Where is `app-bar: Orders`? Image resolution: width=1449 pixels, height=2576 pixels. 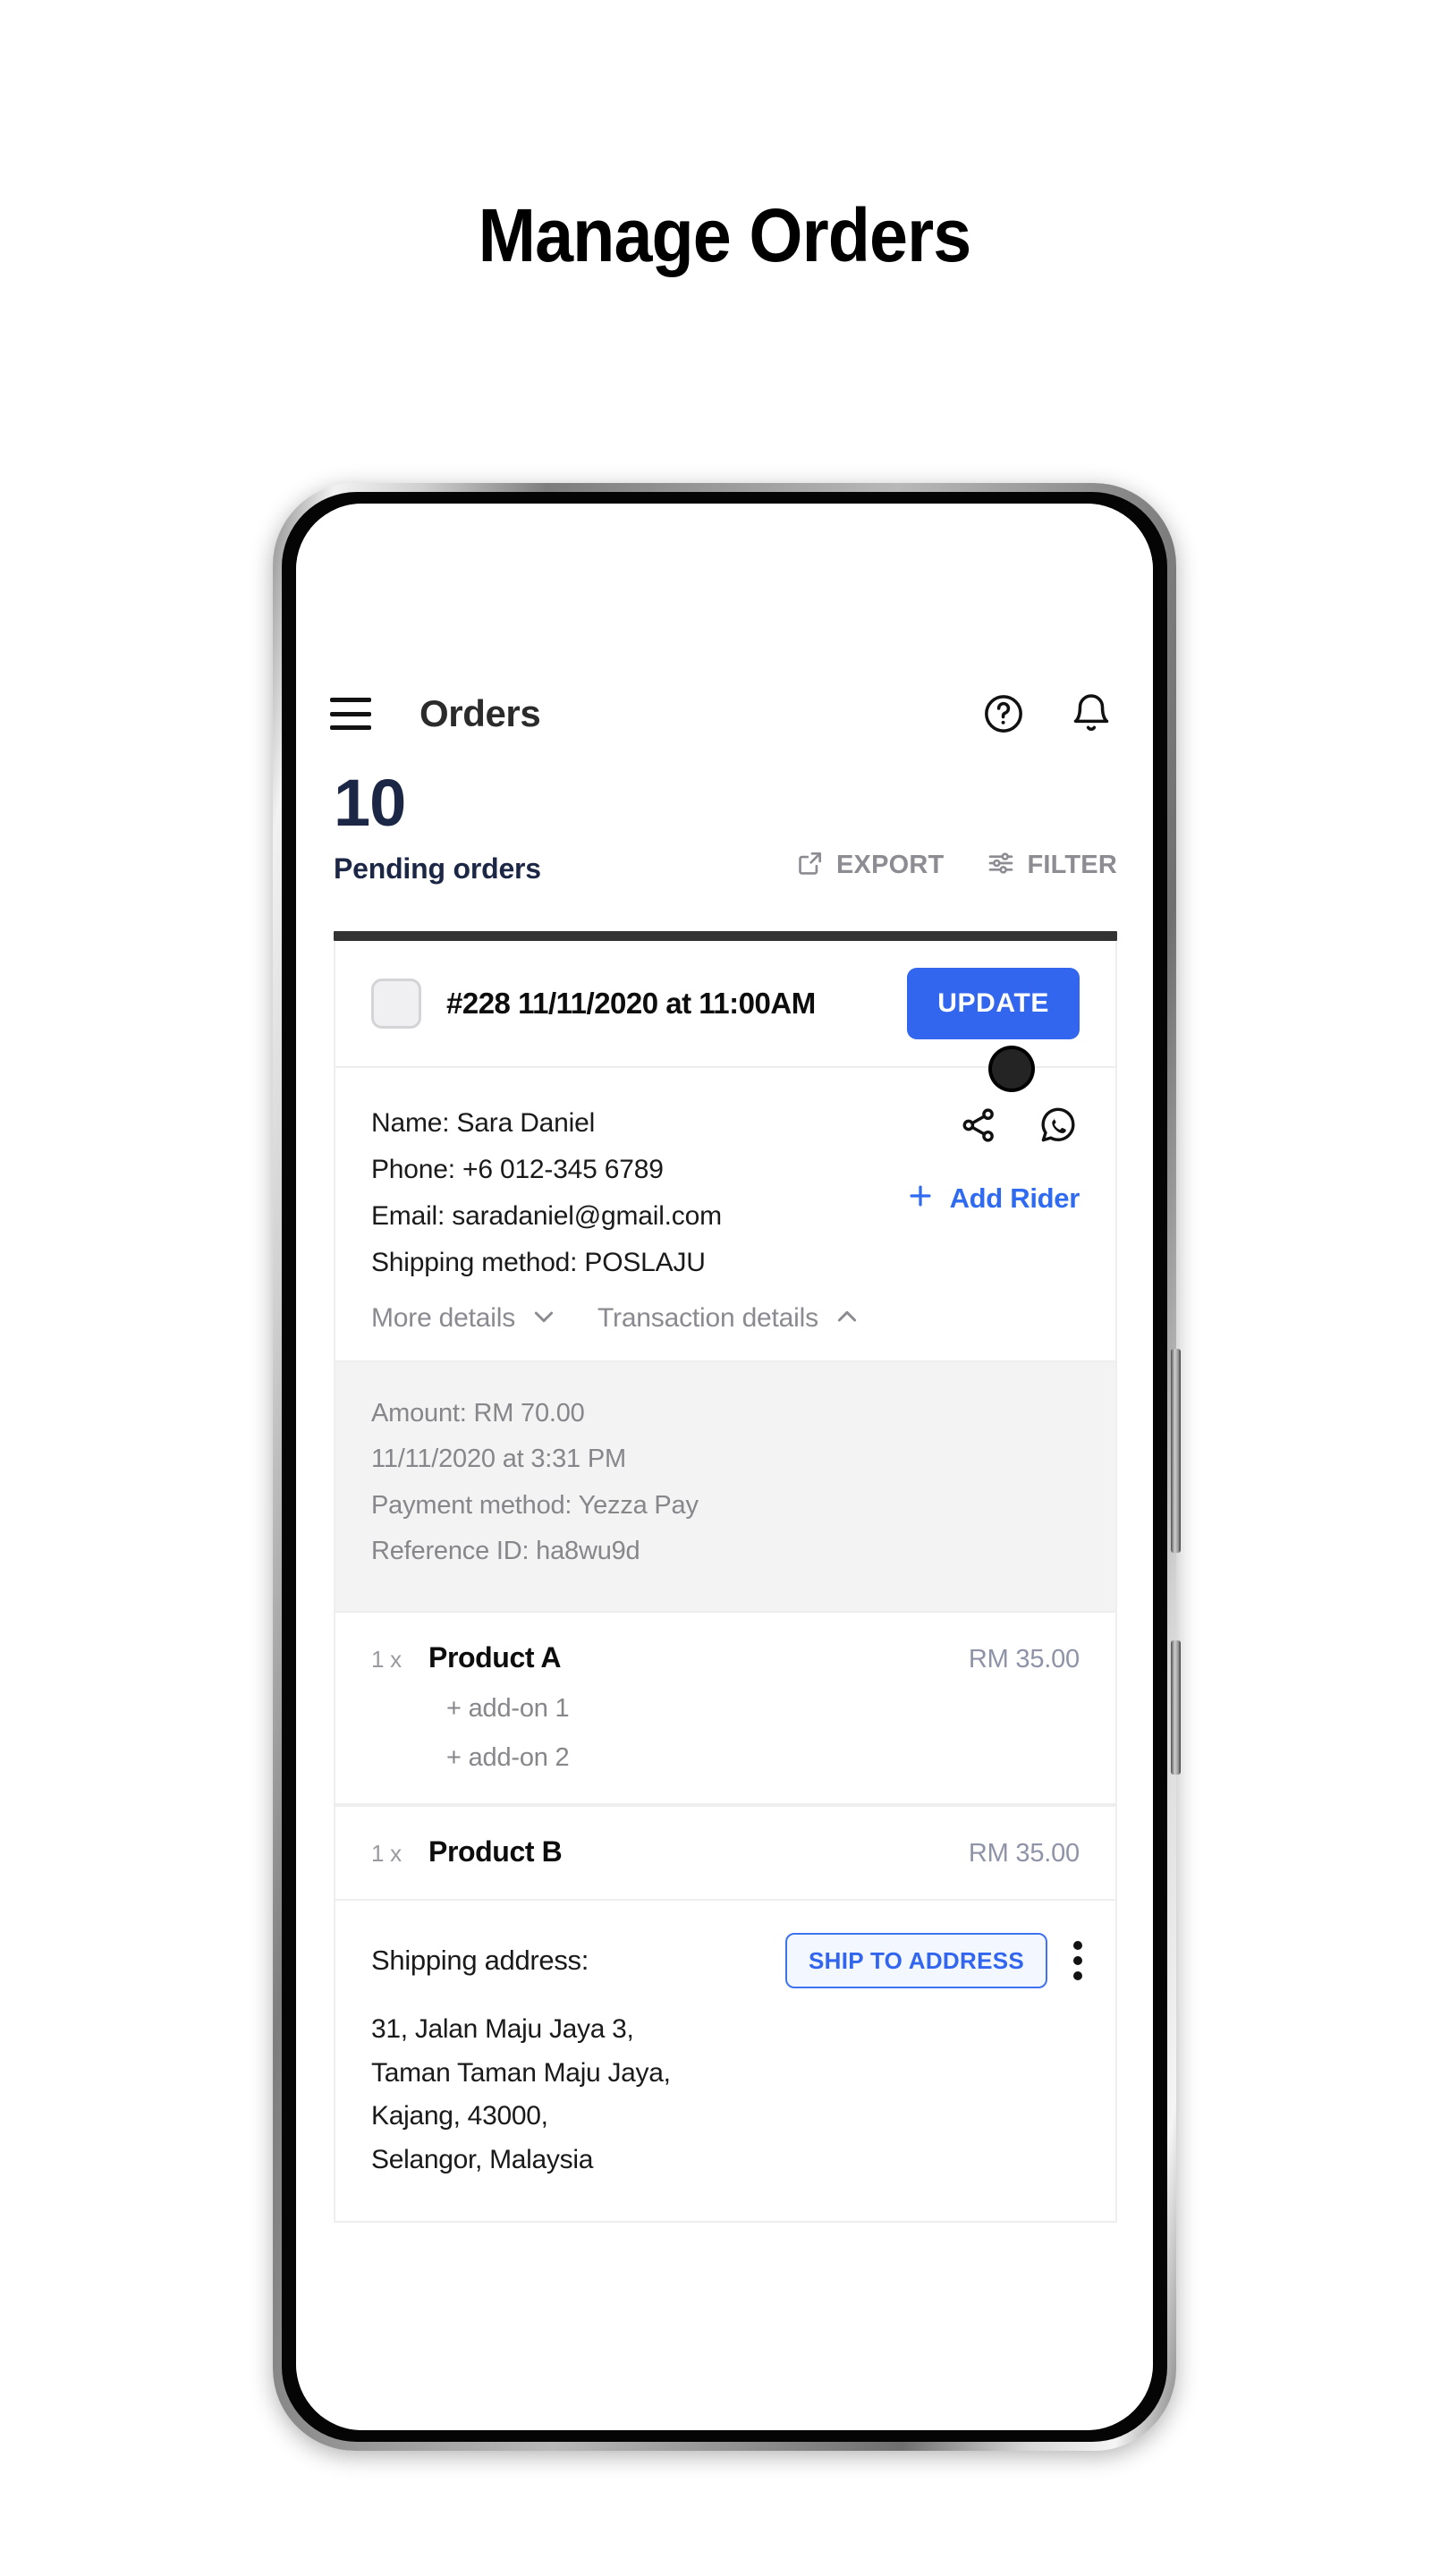 app-bar: Orders is located at coordinates (724, 714).